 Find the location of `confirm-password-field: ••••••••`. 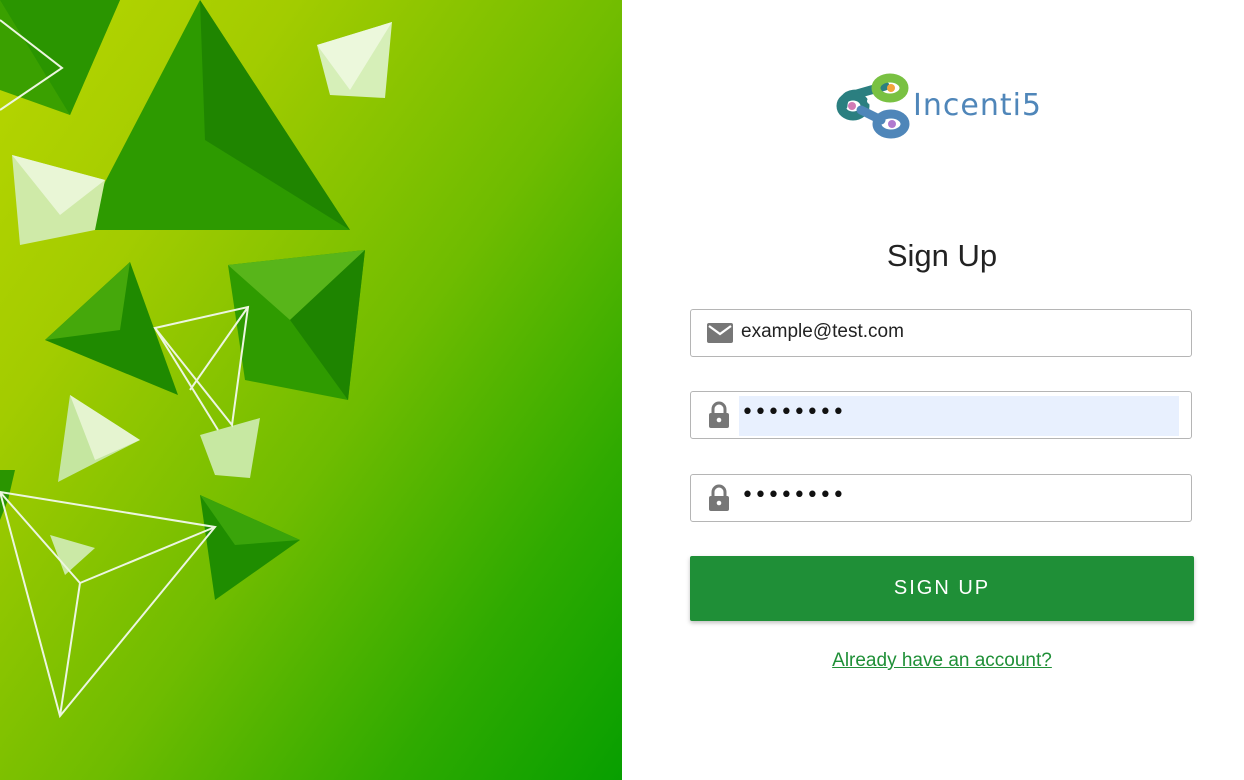

confirm-password-field: •••••••• is located at coordinates (941, 498).